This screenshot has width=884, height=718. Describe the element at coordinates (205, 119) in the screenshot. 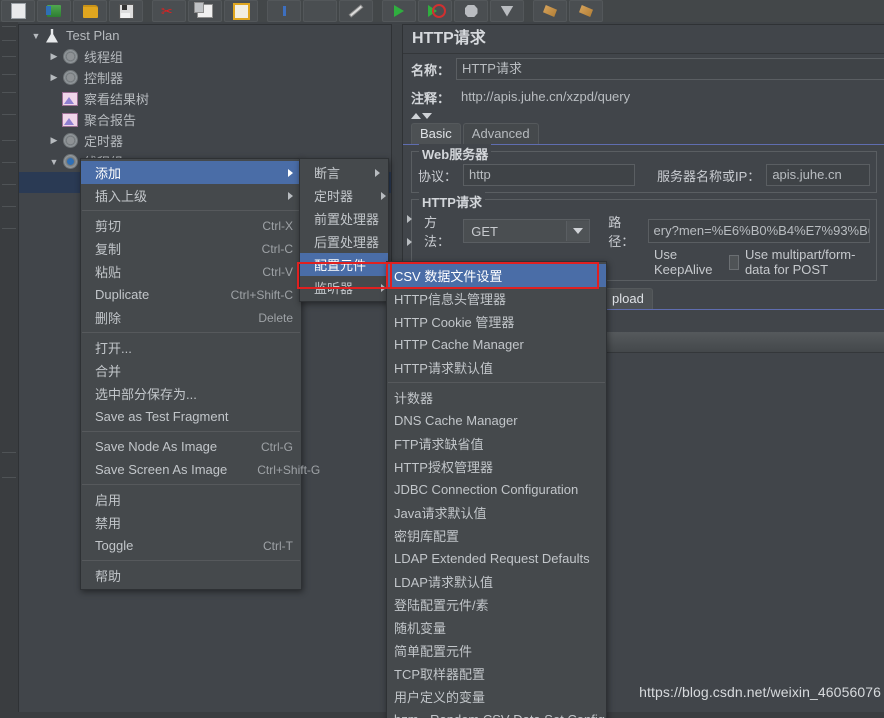

I see `tree-node-4: 聚合报告` at that location.